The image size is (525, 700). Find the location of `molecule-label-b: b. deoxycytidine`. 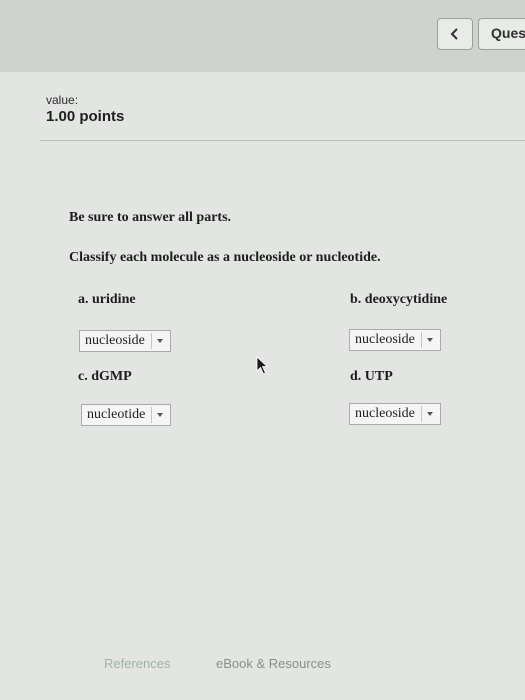

molecule-label-b: b. deoxycytidine is located at coordinates (399, 299).